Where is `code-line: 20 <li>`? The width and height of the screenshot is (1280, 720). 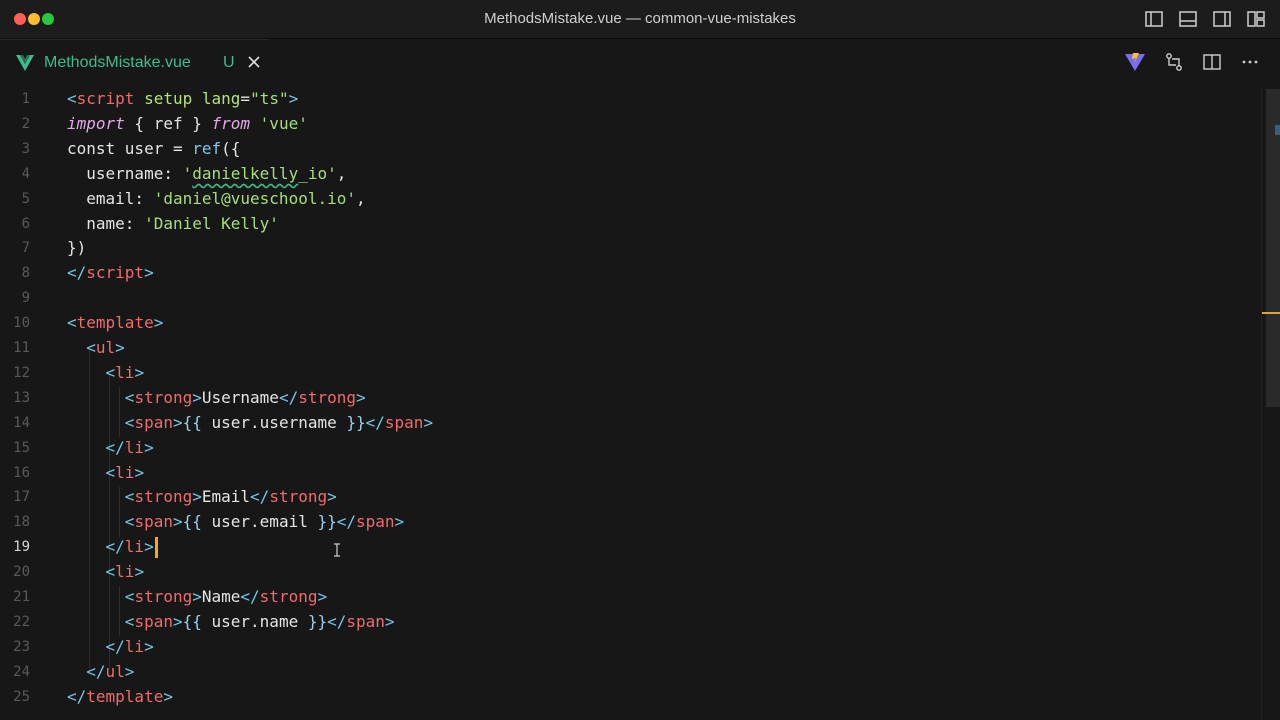
code-line: 20 <li> is located at coordinates (631, 572).